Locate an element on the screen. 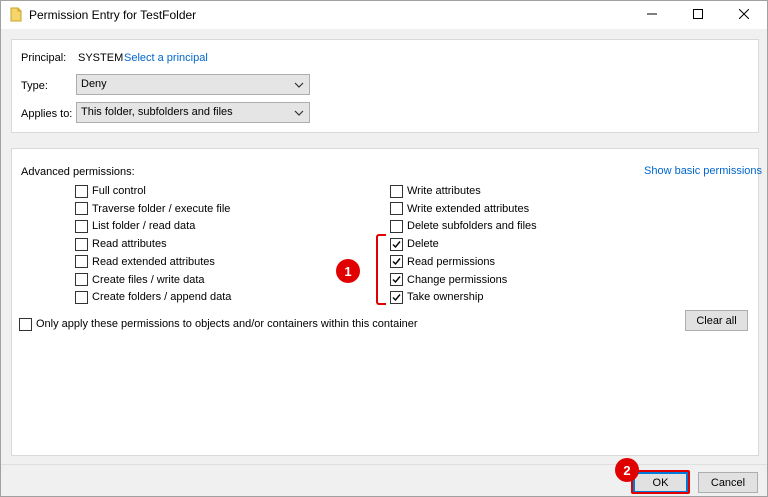  permission-label: Delete is located at coordinates (423, 244).